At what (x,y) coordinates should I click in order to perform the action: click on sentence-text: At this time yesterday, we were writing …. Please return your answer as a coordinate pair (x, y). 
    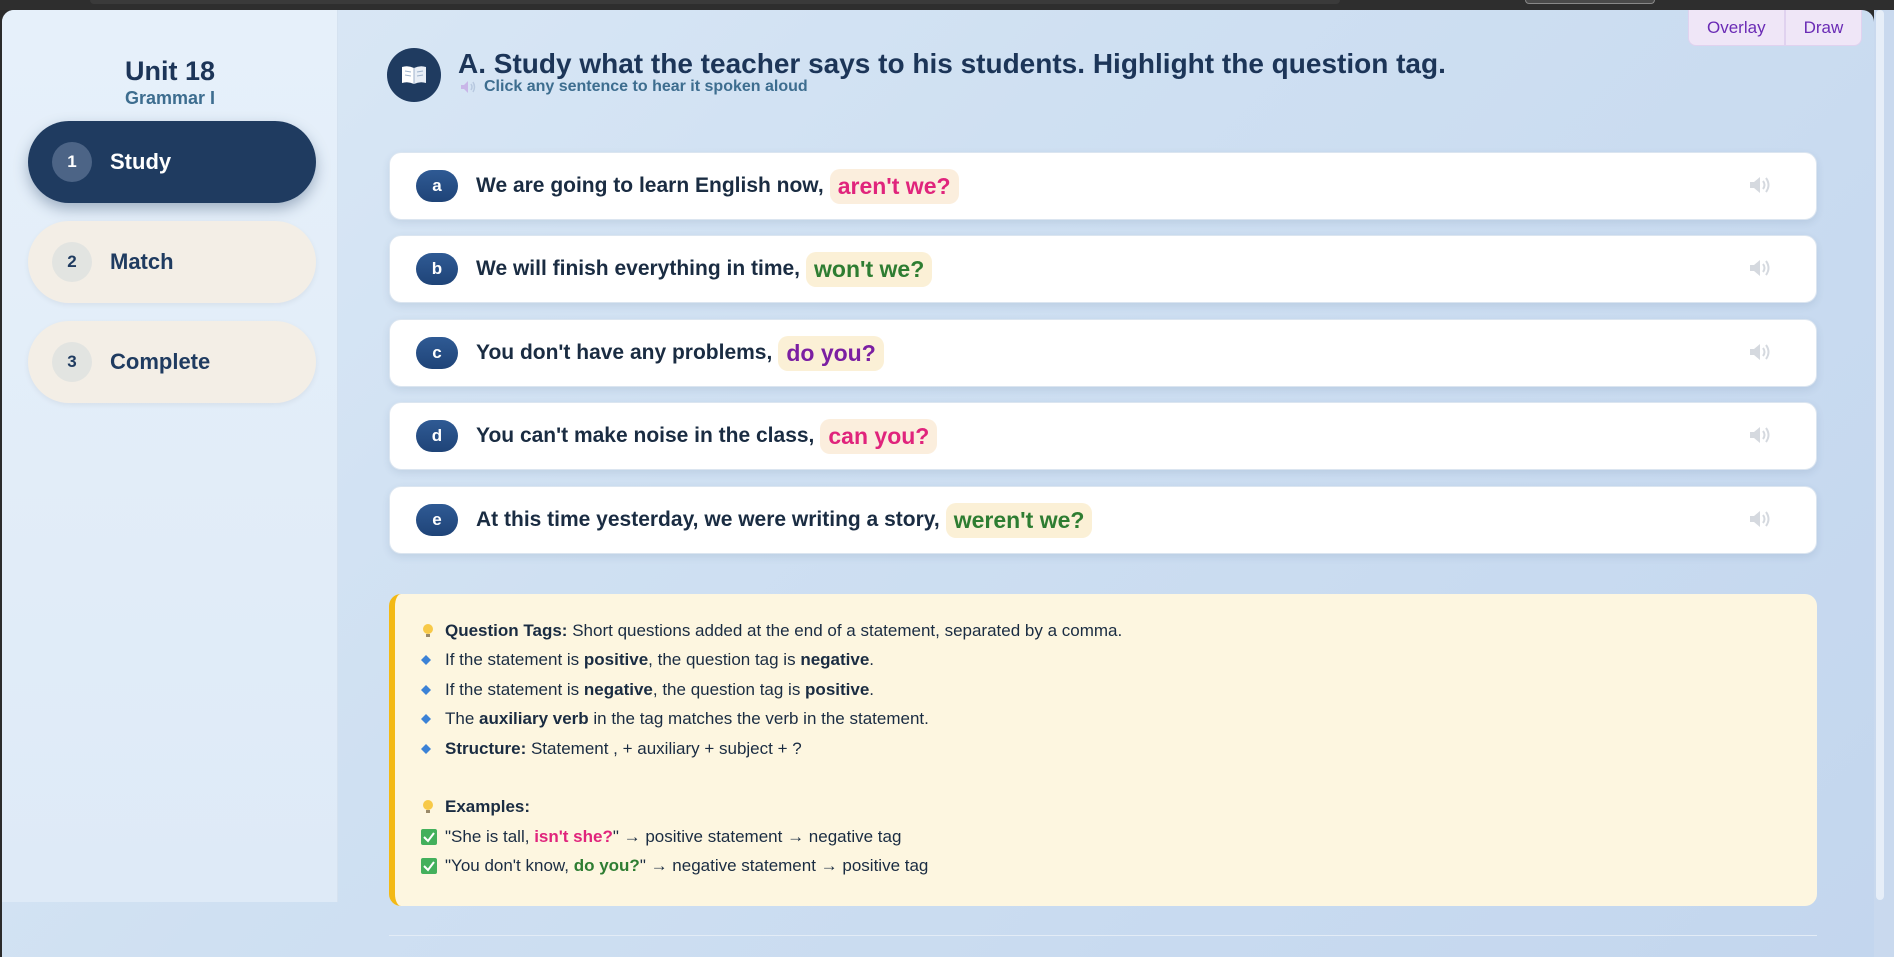
    Looking at the image, I should click on (708, 519).